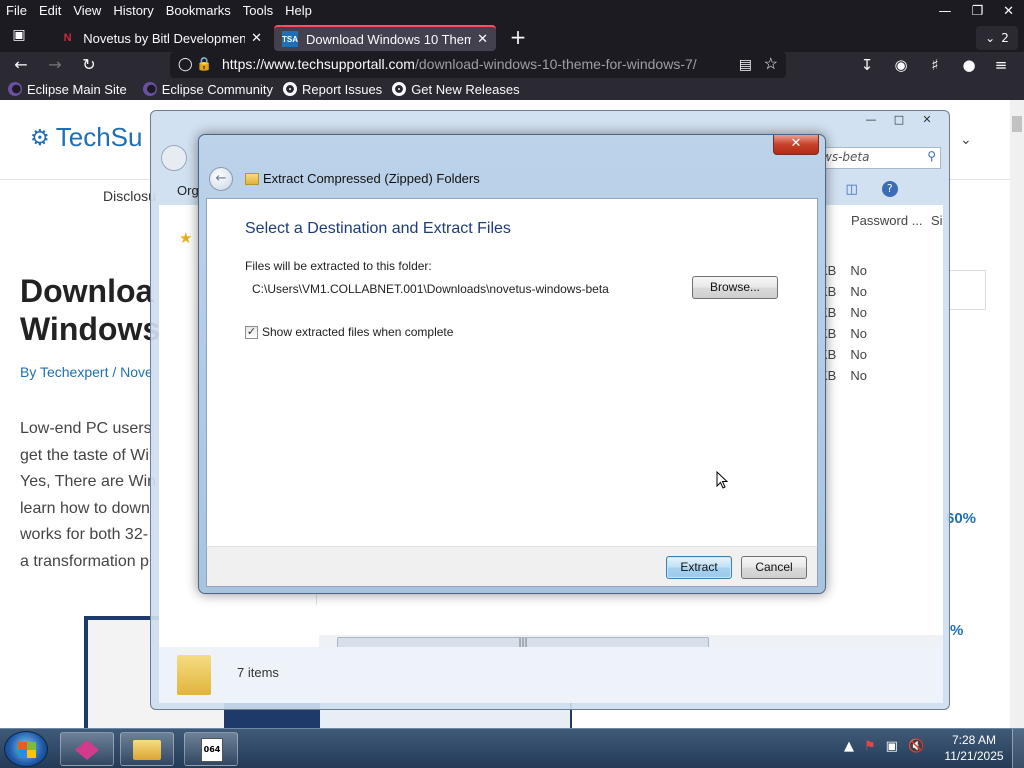 This screenshot has width=1024, height=768. What do you see at coordinates (338, 266) in the screenshot?
I see `destination-label: Files will be extracted to this folder:` at bounding box center [338, 266].